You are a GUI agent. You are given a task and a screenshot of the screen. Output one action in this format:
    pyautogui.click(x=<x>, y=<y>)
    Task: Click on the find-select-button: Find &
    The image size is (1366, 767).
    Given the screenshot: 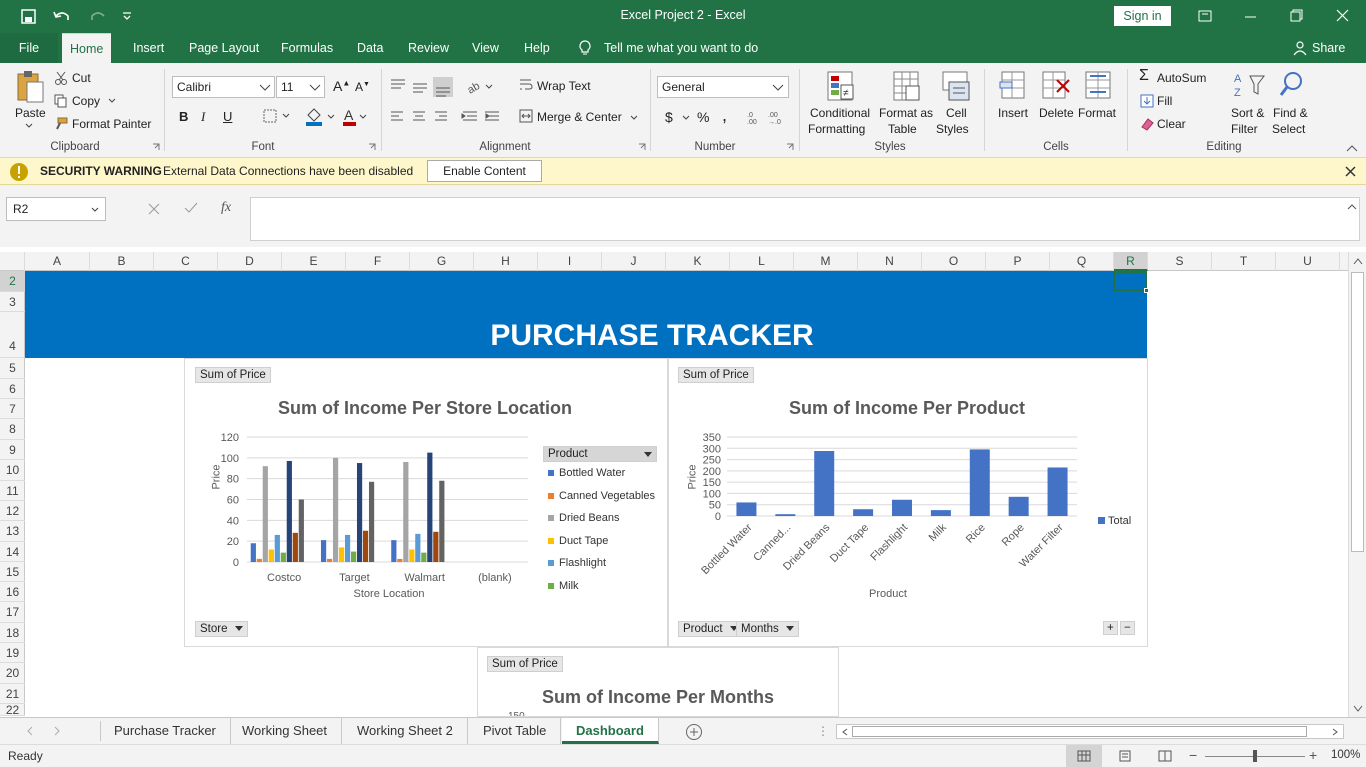 What is the action you would take?
    pyautogui.click(x=1290, y=113)
    